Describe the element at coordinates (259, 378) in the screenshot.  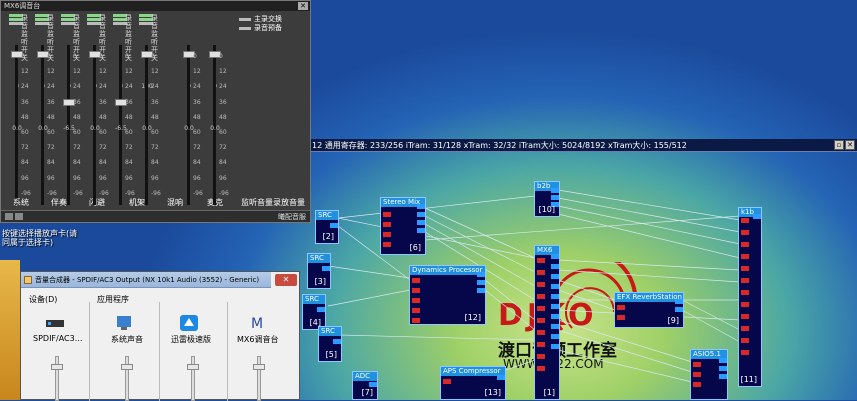
I see `mx6-slider` at that location.